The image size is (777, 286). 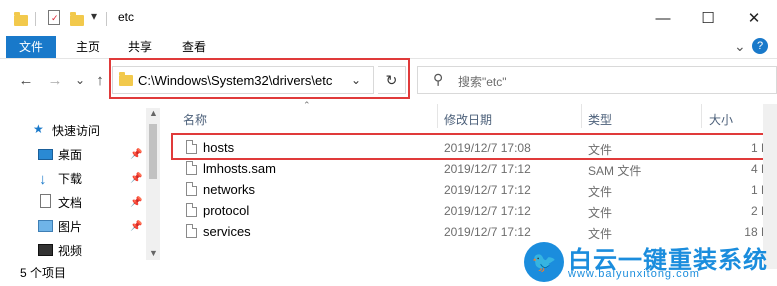 I want to click on status-text: 5 个项目, so click(x=43, y=273).